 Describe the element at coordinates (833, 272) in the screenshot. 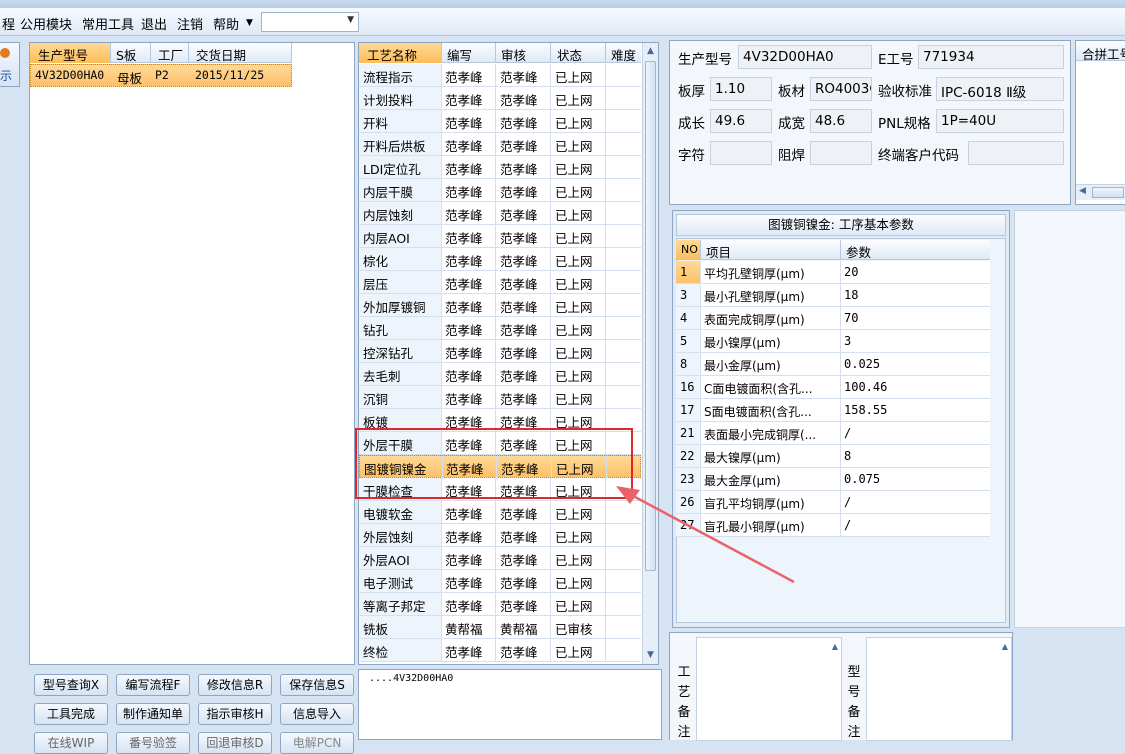

I see `param-row: 1 平均孔壁铜厚(μm) 20` at that location.